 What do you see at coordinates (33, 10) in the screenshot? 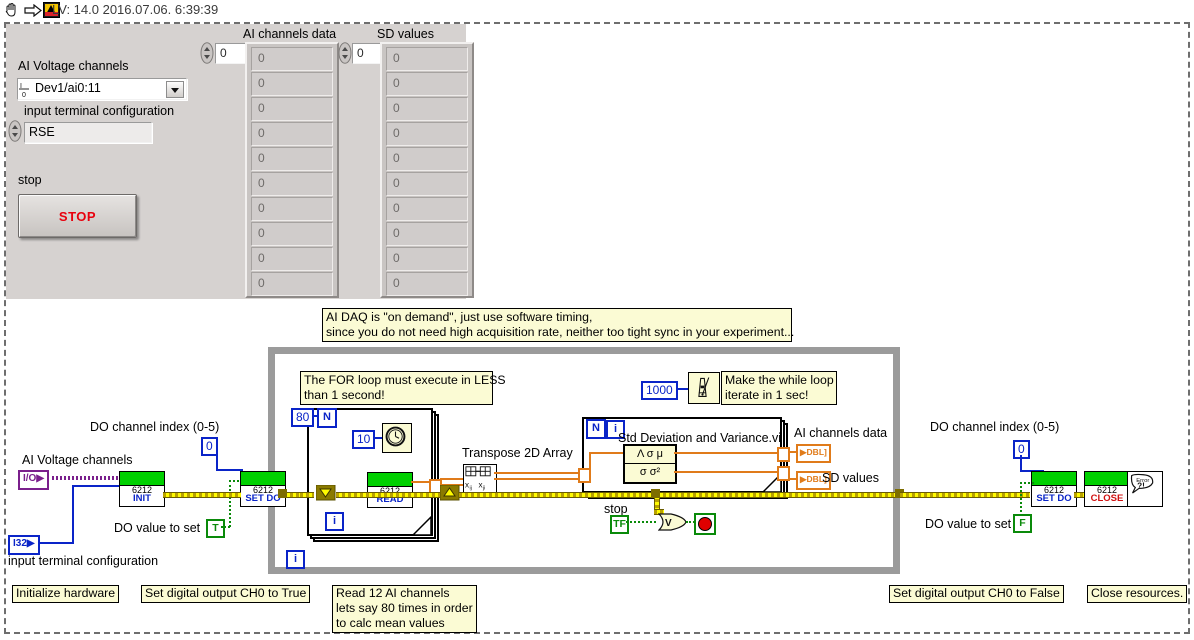
I see `run-arrow-icon` at bounding box center [33, 10].